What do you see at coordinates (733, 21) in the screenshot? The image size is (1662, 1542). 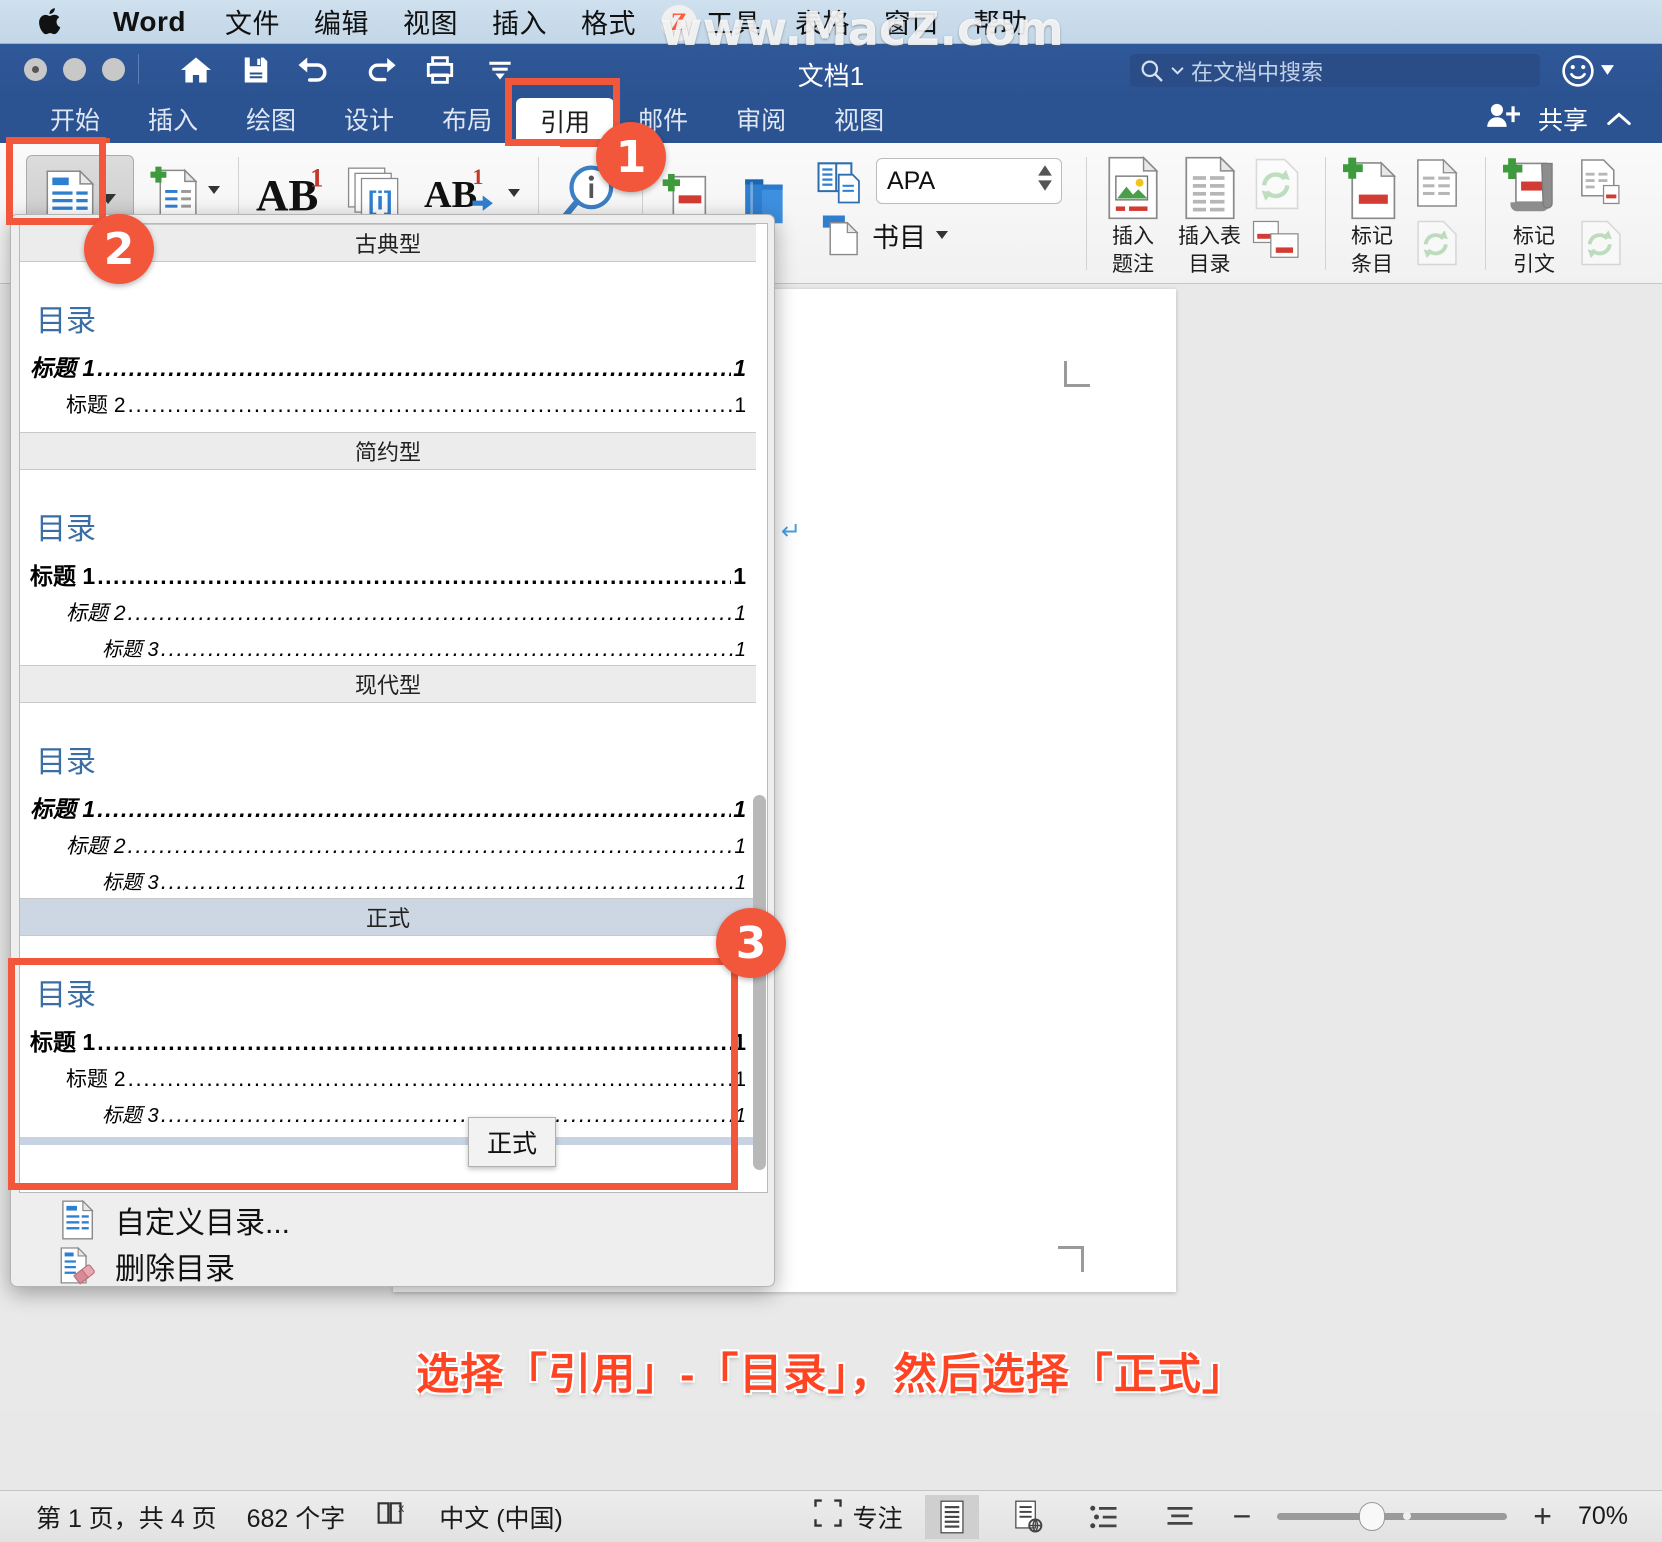 I see `menu-tools: 工具` at bounding box center [733, 21].